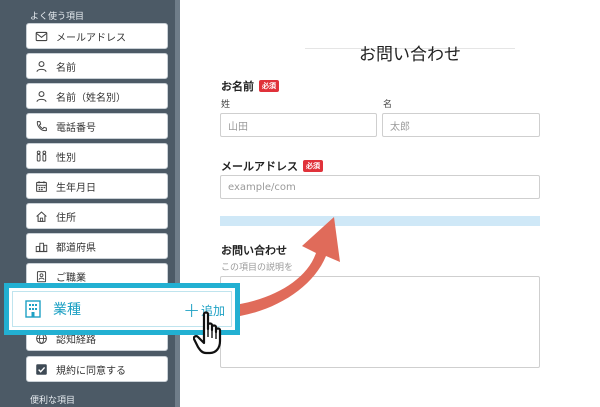  Describe the element at coordinates (97, 246) in the screenshot. I see `sidebar-item-prefecture: 都道府県` at that location.